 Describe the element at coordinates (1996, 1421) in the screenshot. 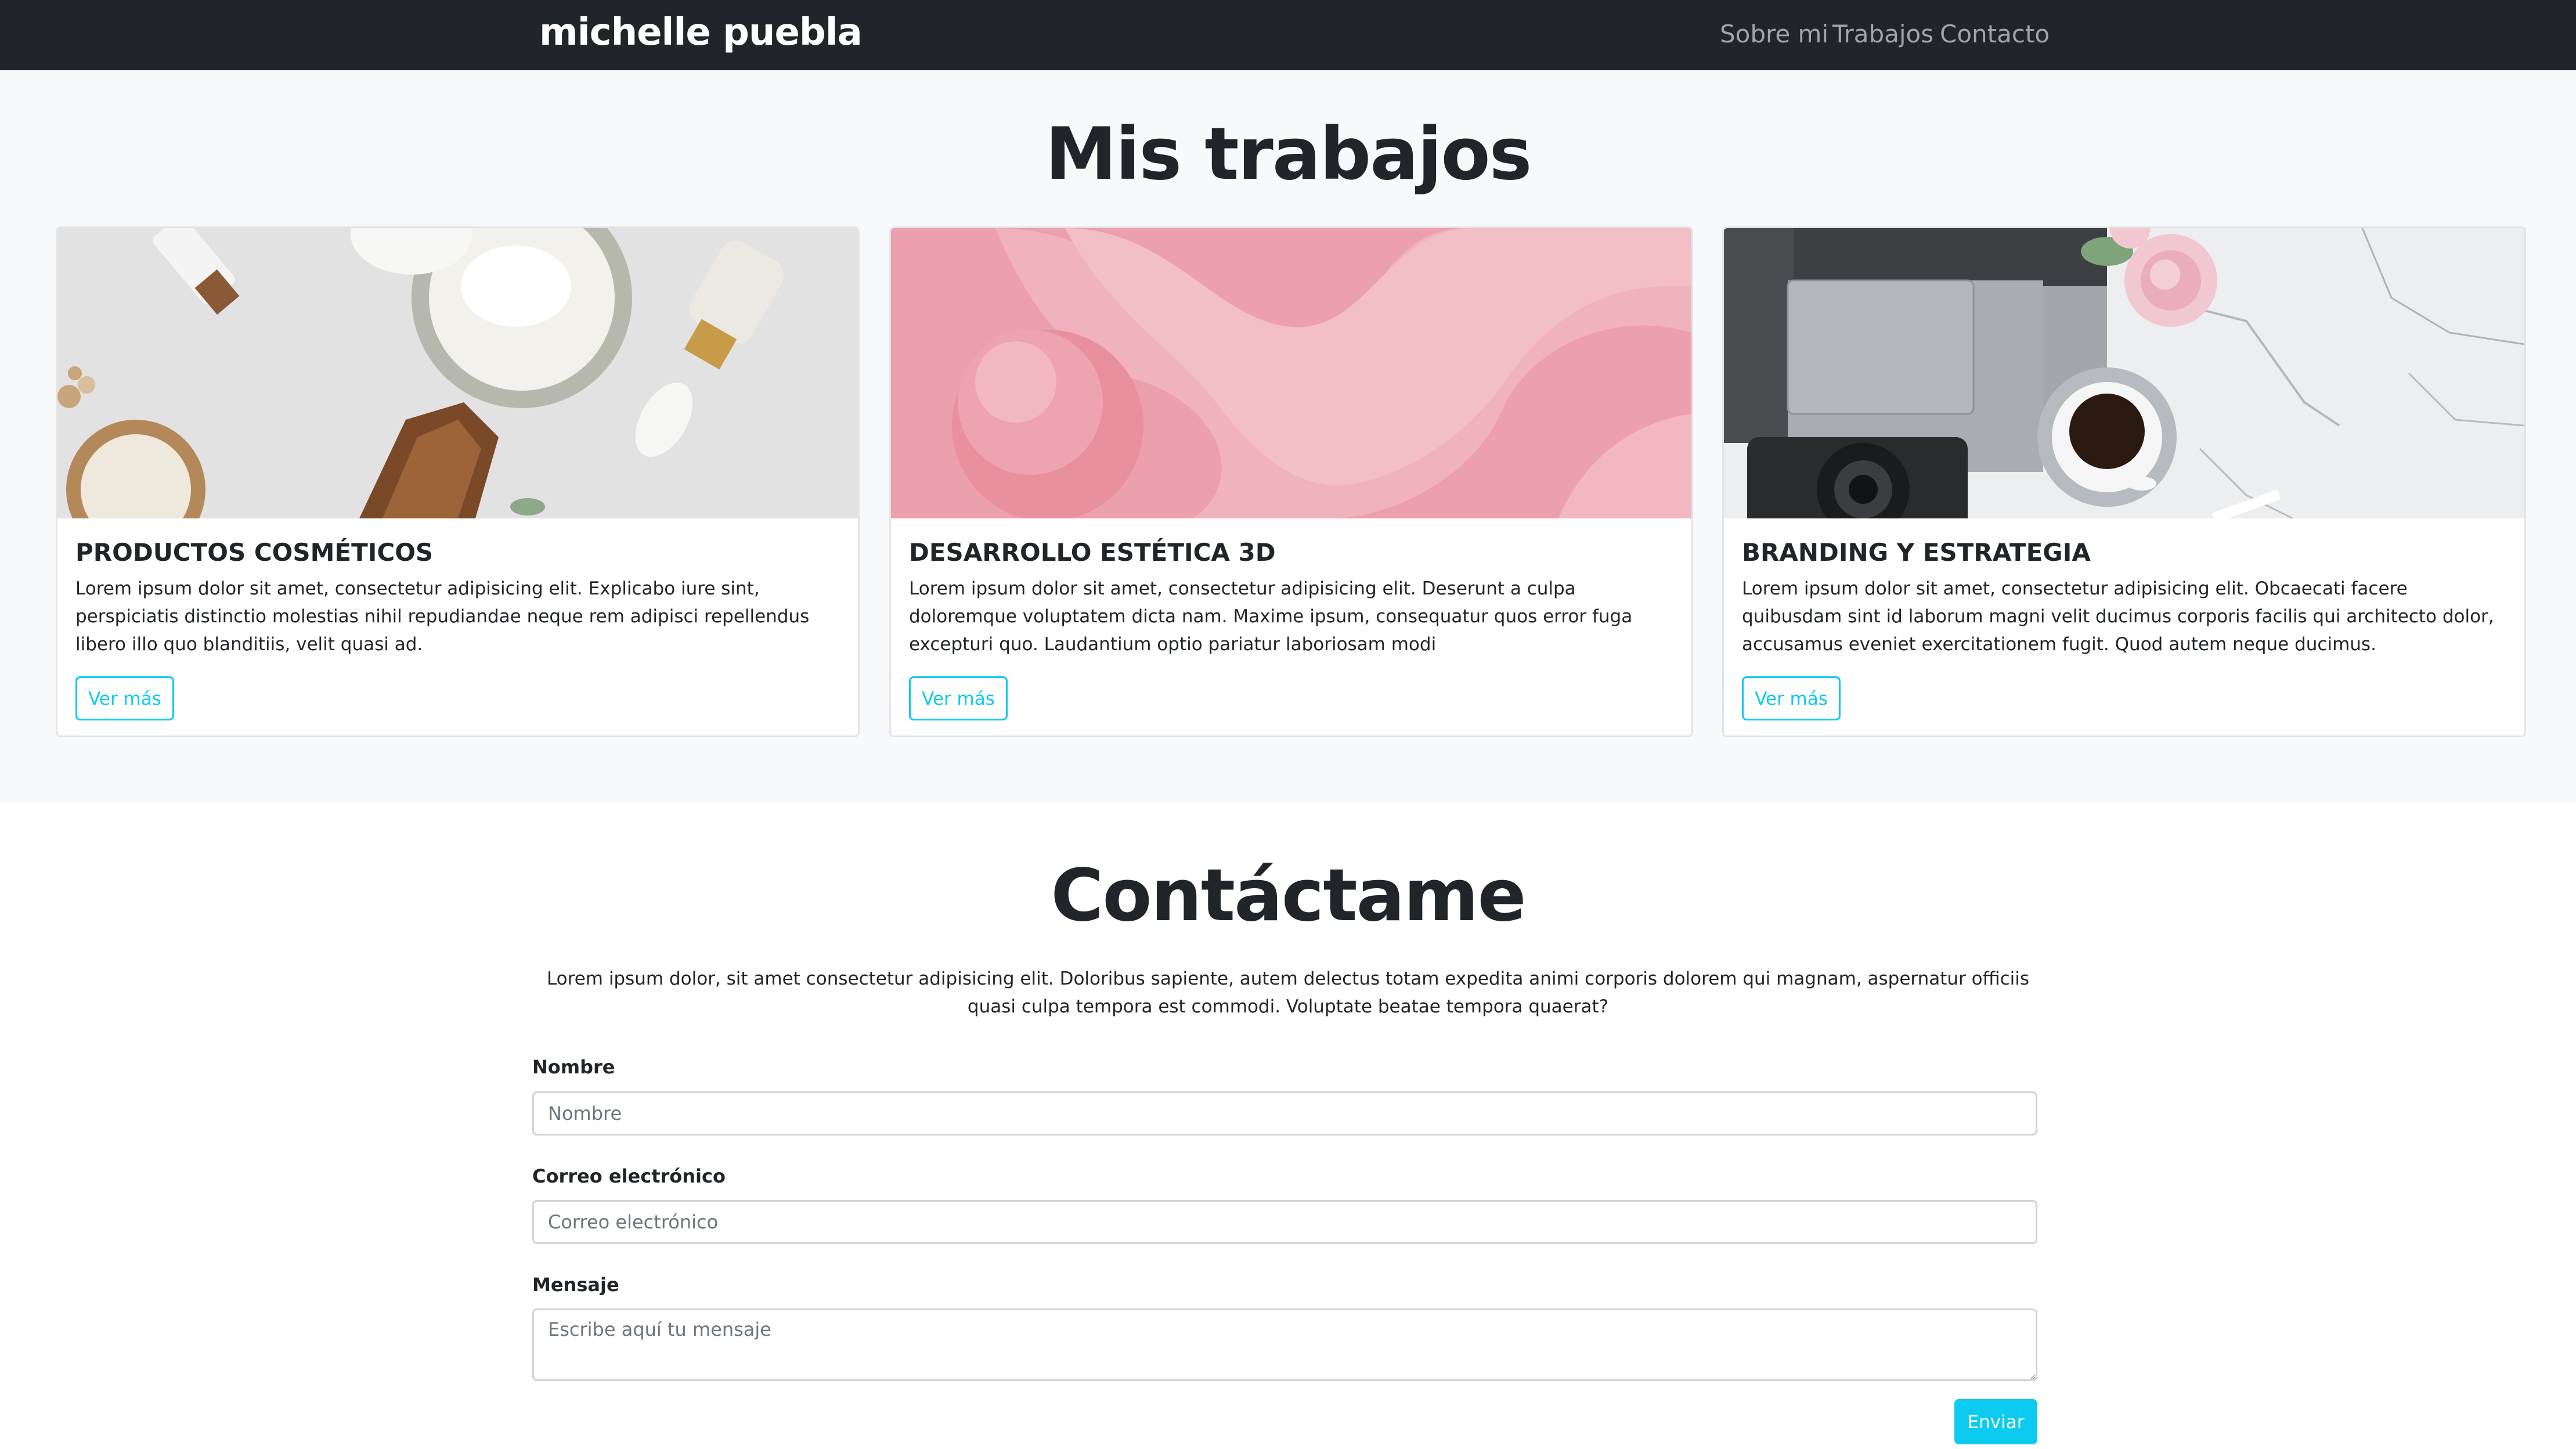

I see `submit-button: Enviar` at that location.